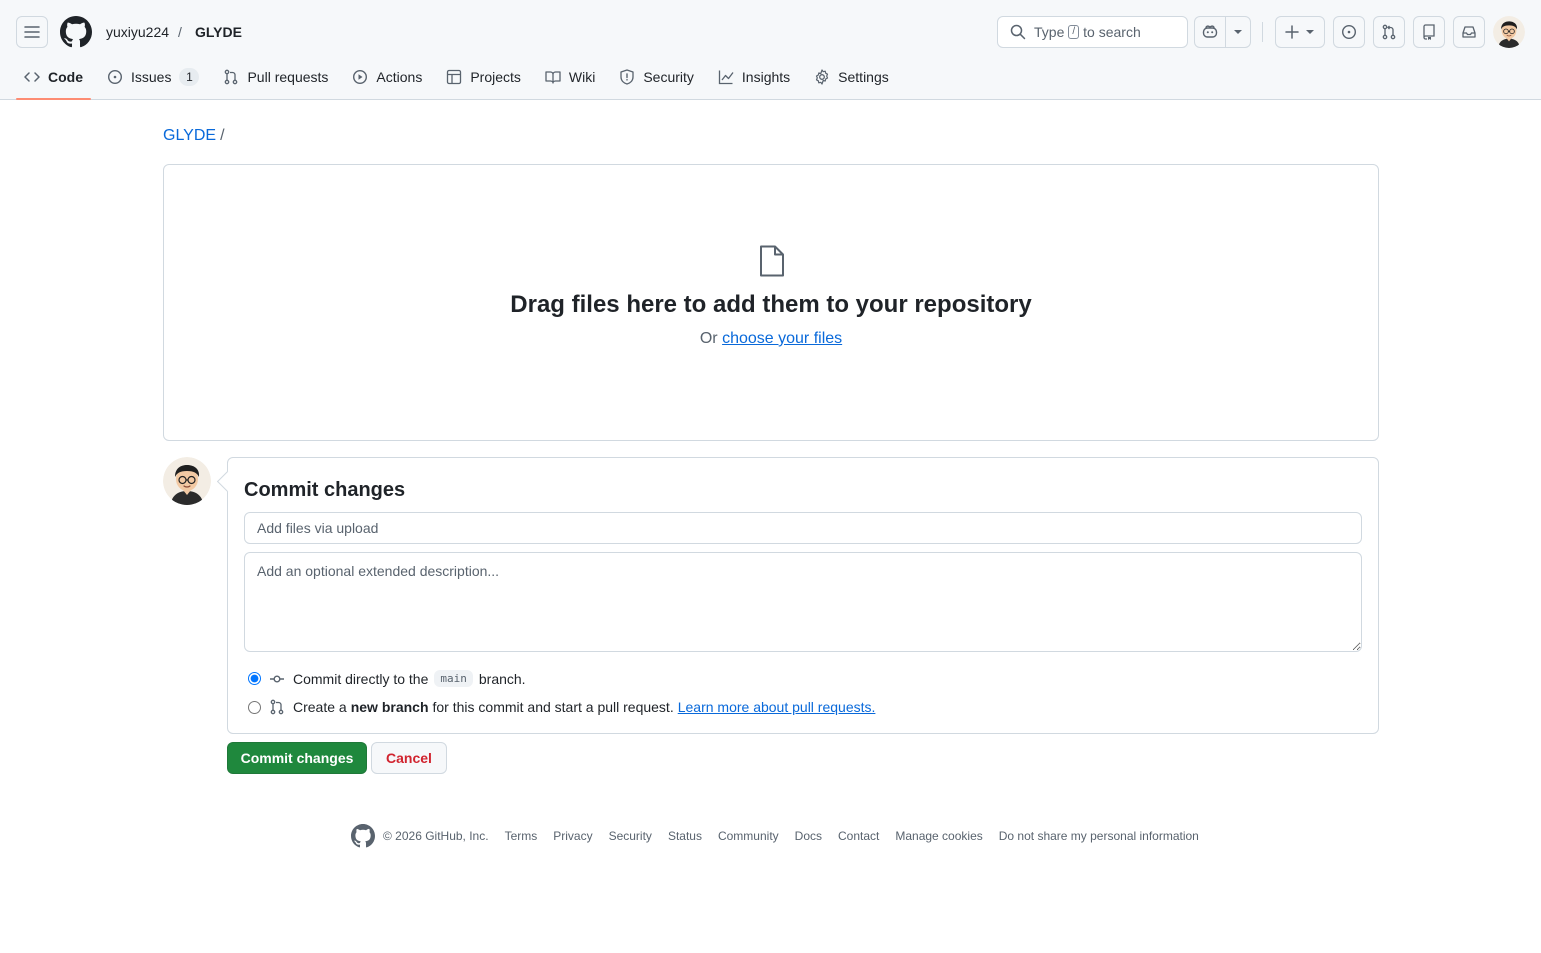  What do you see at coordinates (685, 836) in the screenshot?
I see `footer-link-status: Status` at bounding box center [685, 836].